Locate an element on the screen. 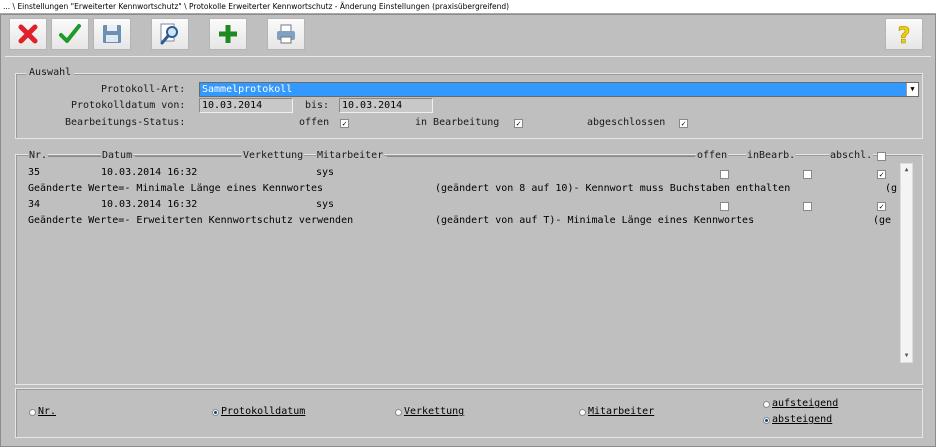 Image resolution: width=936 pixels, height=447 pixels. toolbar-divider is located at coordinates (468, 56).